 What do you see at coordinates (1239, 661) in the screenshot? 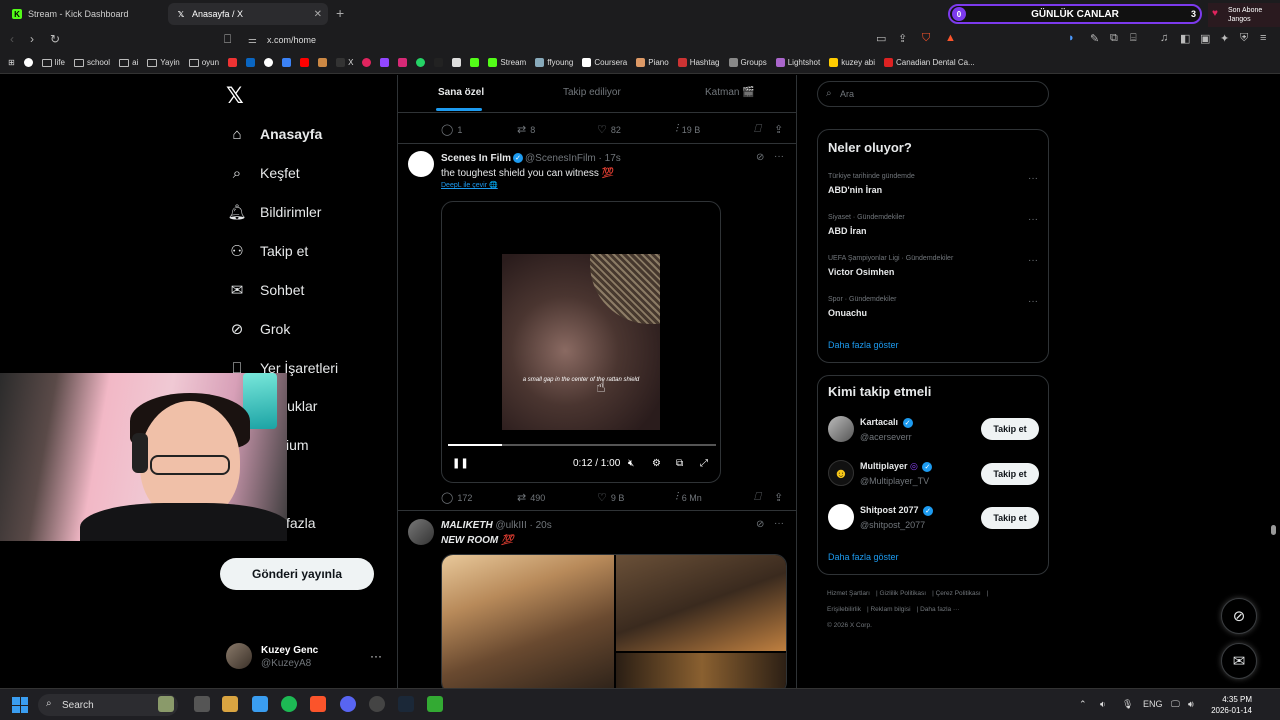
I see `messages-fab-button: ✉` at bounding box center [1239, 661].